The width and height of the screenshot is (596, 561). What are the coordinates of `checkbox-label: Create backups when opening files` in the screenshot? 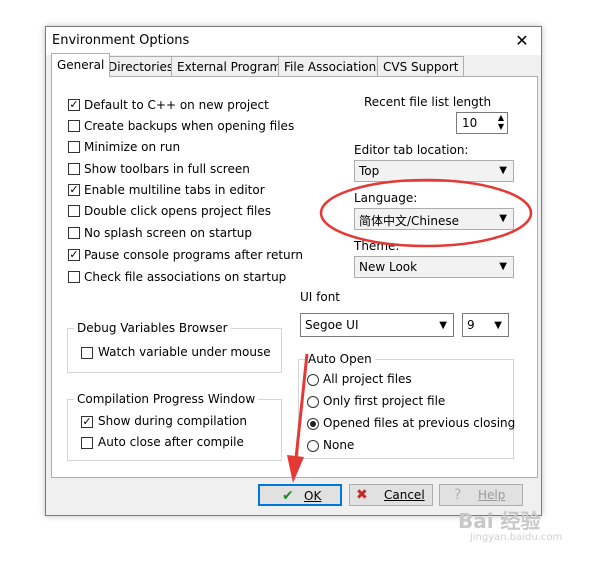 It's located at (189, 126).